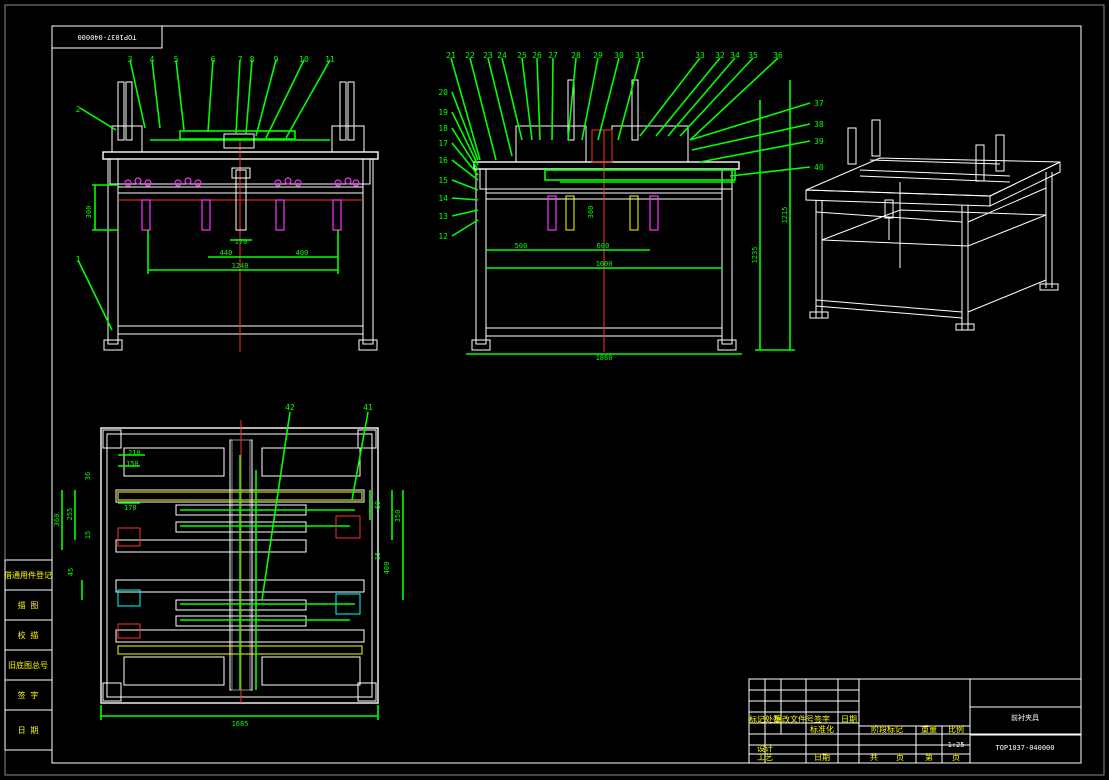 This screenshot has width=1109, height=780. I want to click on balloon-label: 38, so click(819, 124).